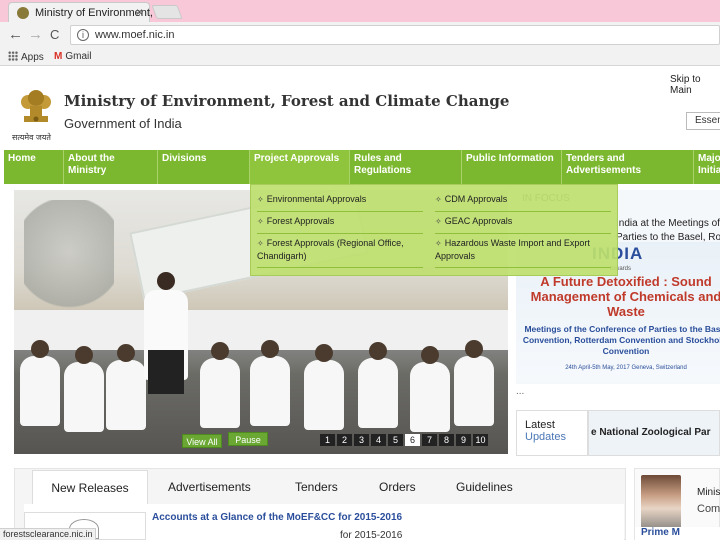 The width and height of the screenshot is (720, 540). I want to click on view-all-button: View All, so click(202, 441).